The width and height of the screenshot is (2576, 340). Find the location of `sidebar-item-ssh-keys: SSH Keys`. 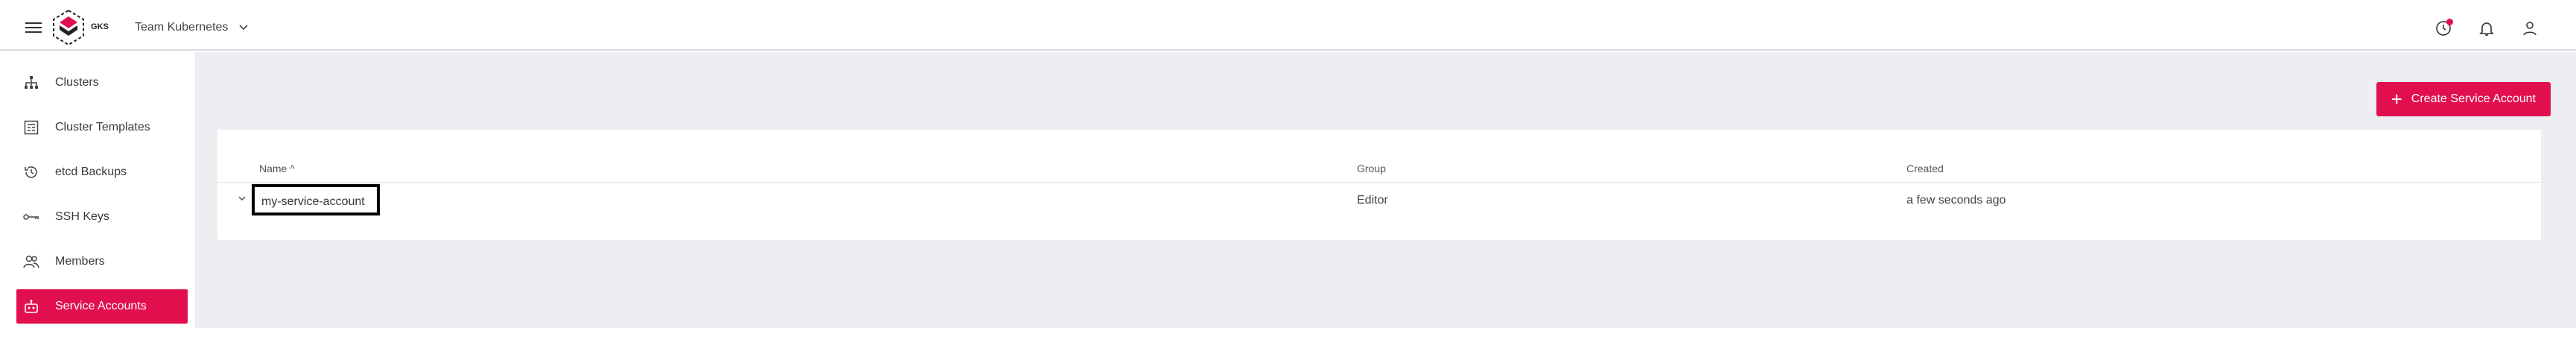

sidebar-item-ssh-keys: SSH Keys is located at coordinates (102, 217).